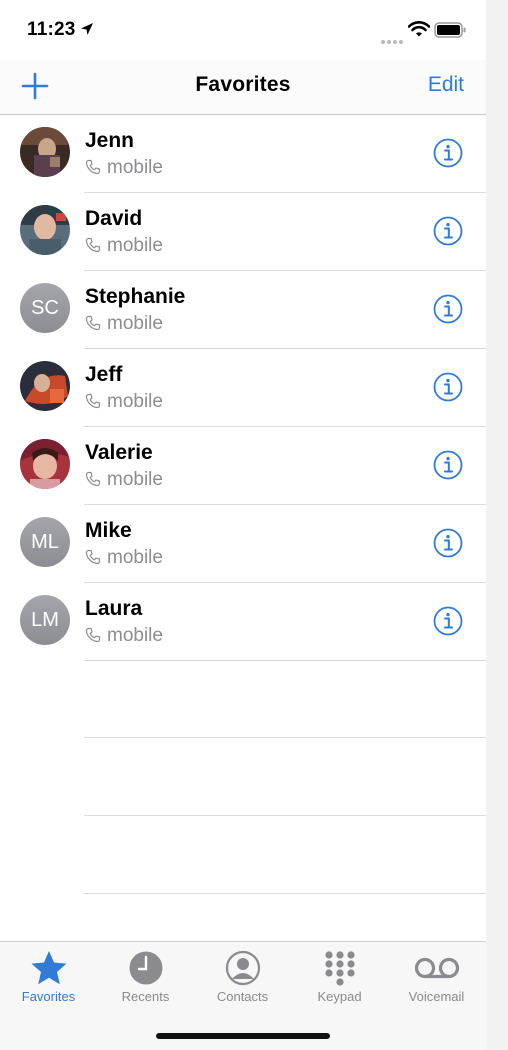  What do you see at coordinates (436, 996) in the screenshot?
I see `tab-label: Voicemail` at bounding box center [436, 996].